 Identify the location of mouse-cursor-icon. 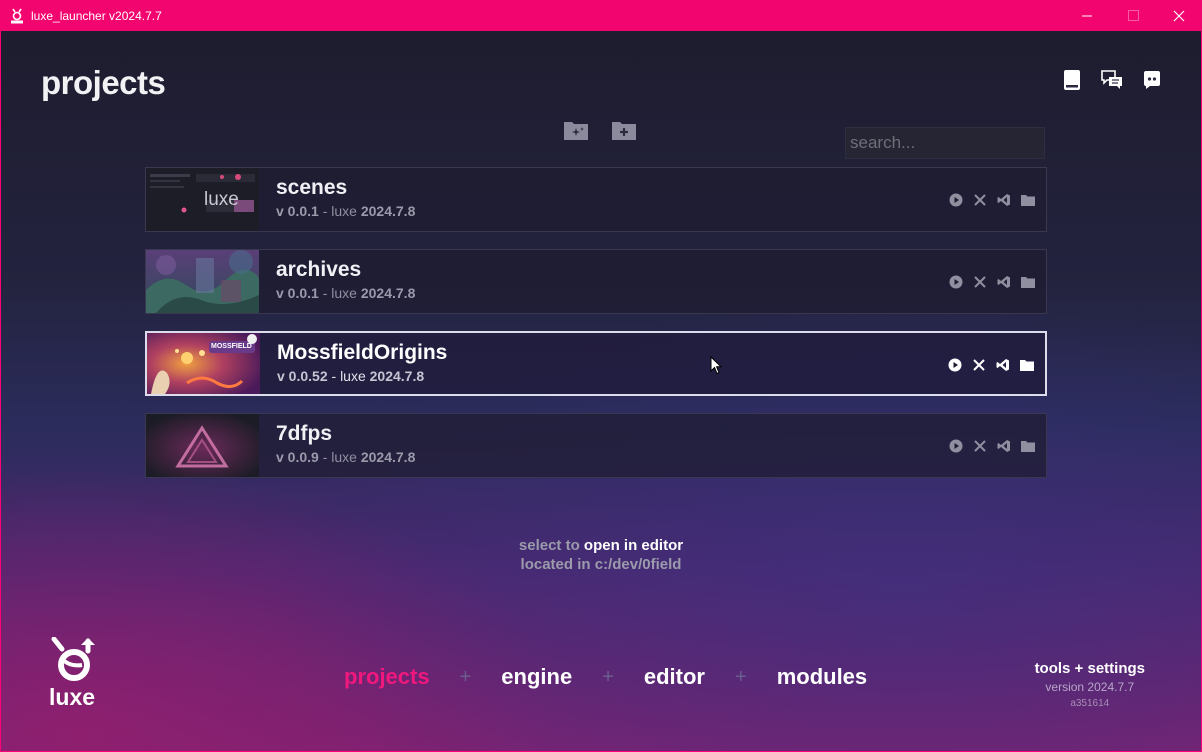
(716, 367).